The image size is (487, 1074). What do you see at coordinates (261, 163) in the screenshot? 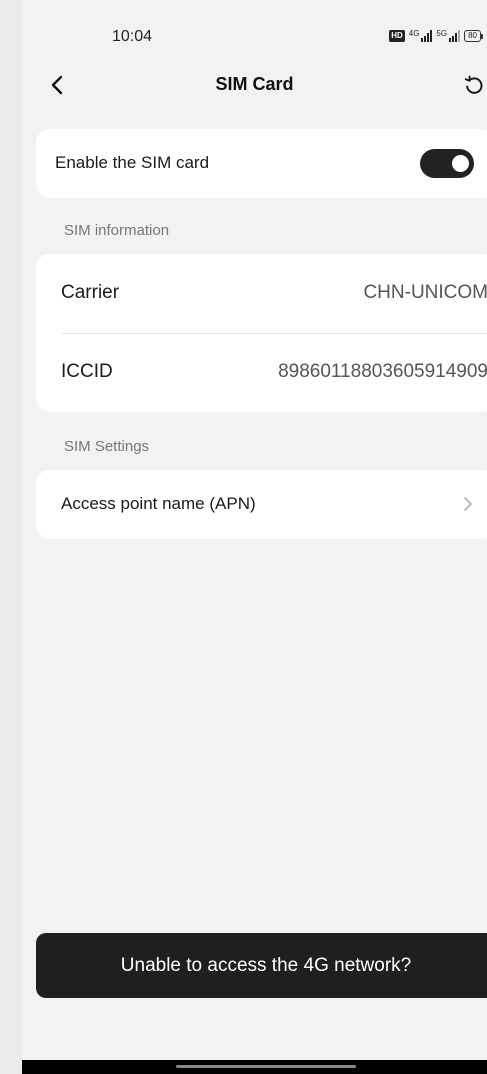
I see `enable-sim-card: Enable the SIM card` at bounding box center [261, 163].